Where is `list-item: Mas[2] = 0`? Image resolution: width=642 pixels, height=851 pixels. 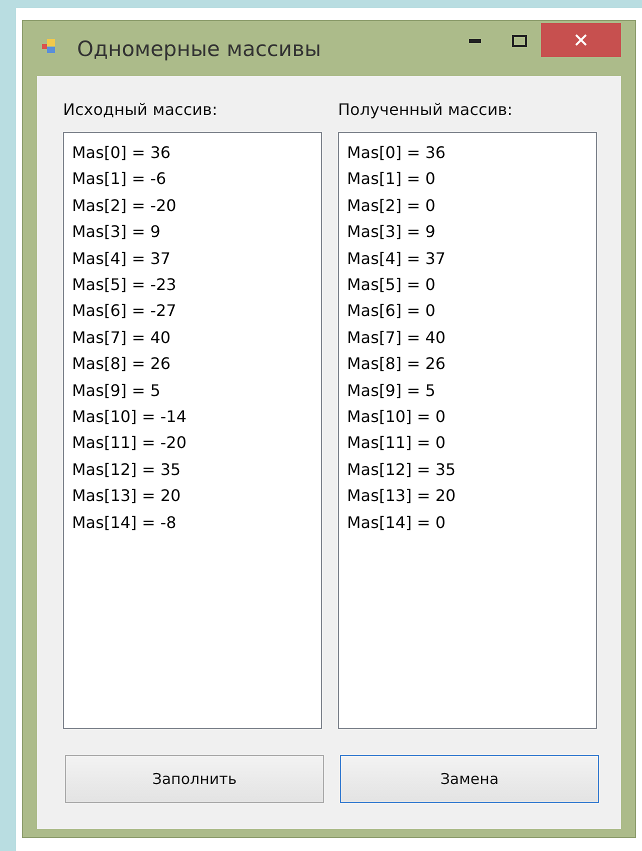 list-item: Mas[2] = 0 is located at coordinates (467, 206).